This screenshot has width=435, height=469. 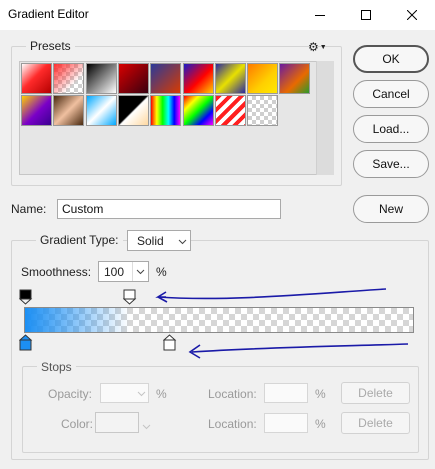 What do you see at coordinates (300, 348) in the screenshot?
I see `arrow-lower-icon` at bounding box center [300, 348].